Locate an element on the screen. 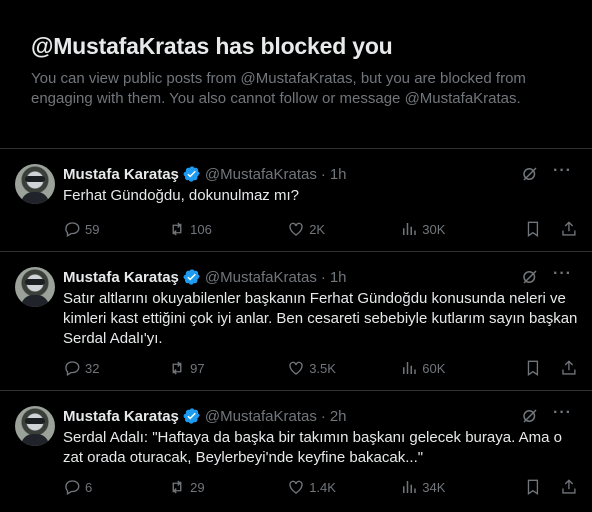 This screenshot has height=512, width=592. repost-button: 97 is located at coordinates (227, 368).